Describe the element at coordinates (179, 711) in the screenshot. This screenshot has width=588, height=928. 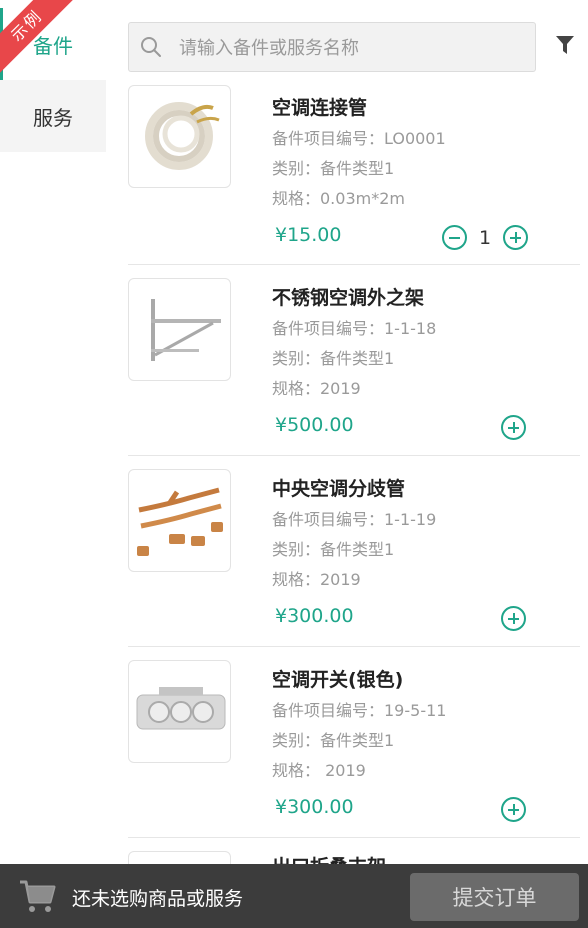
I see `product-image-switch` at that location.